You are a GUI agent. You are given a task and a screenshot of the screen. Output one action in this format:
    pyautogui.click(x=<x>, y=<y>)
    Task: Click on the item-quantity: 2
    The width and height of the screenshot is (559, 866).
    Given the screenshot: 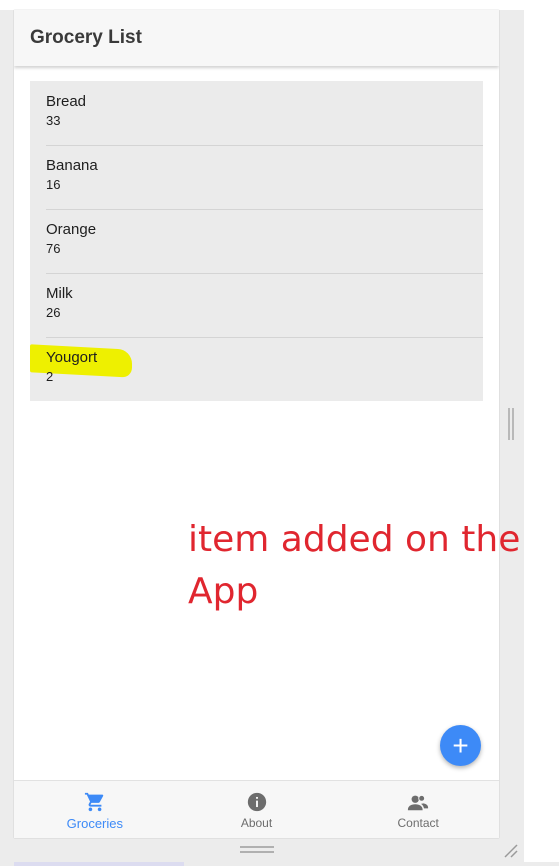 What is the action you would take?
    pyautogui.click(x=50, y=376)
    